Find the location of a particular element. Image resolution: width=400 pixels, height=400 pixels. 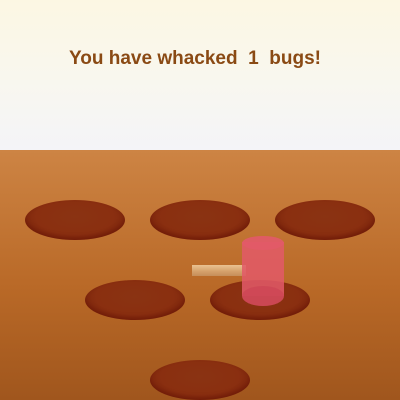

mallet-icon is located at coordinates (238, 271).